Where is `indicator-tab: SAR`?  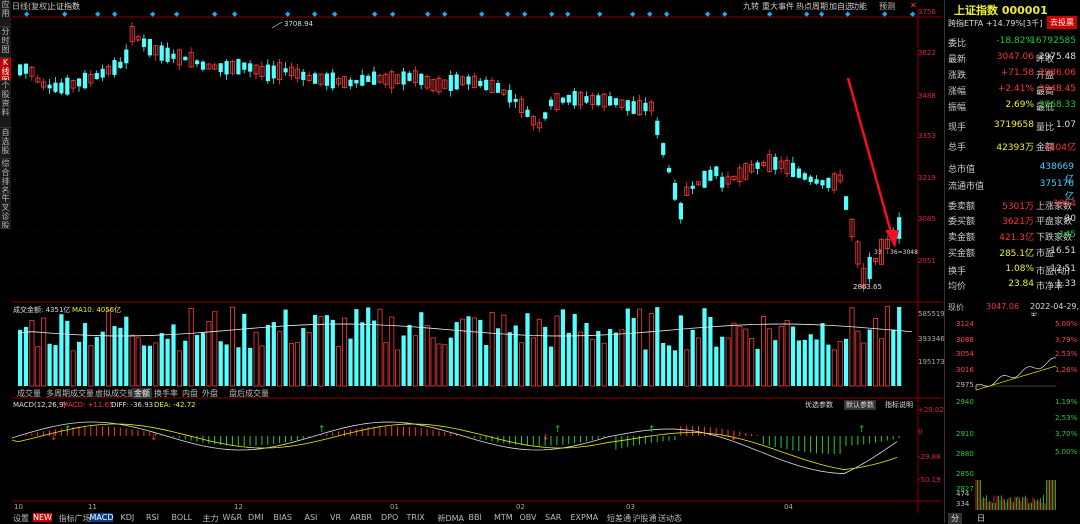
indicator-tab: SAR is located at coordinates (553, 517).